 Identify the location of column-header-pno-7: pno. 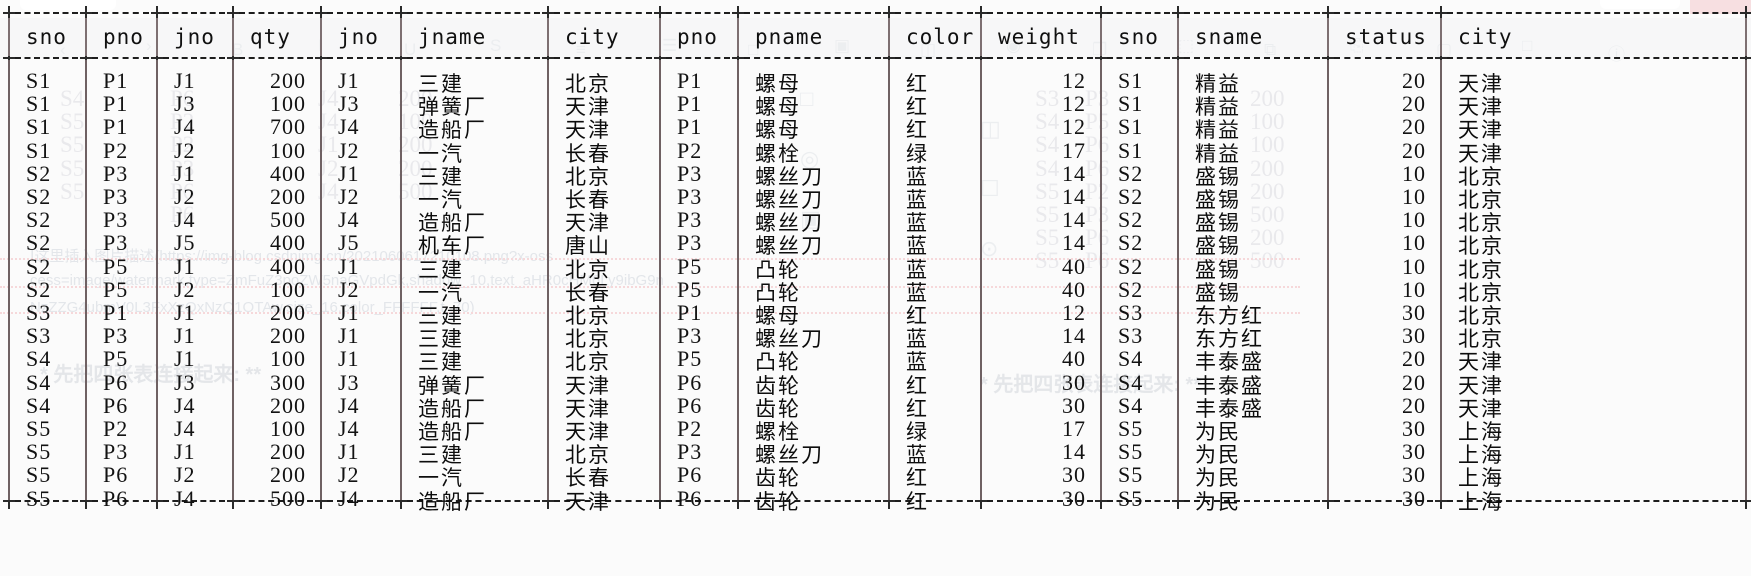
(697, 37).